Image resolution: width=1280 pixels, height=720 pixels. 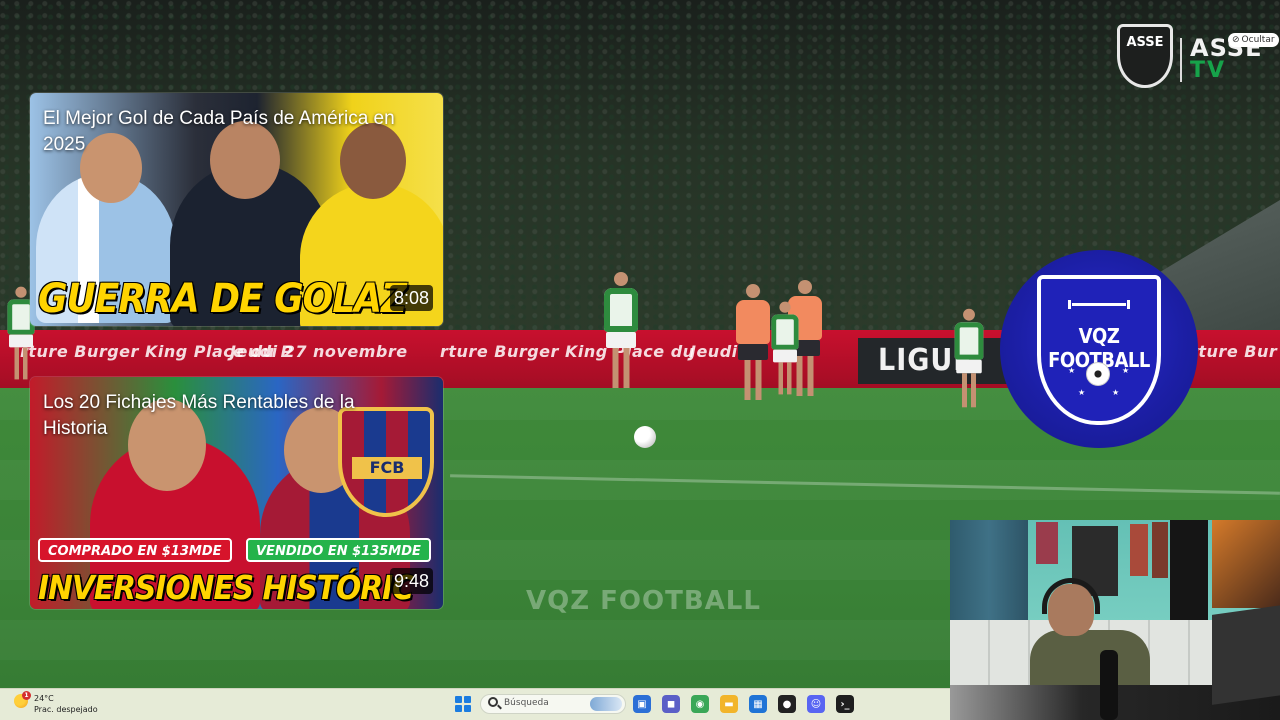 I want to click on video-duration: 8:08, so click(x=411, y=298).